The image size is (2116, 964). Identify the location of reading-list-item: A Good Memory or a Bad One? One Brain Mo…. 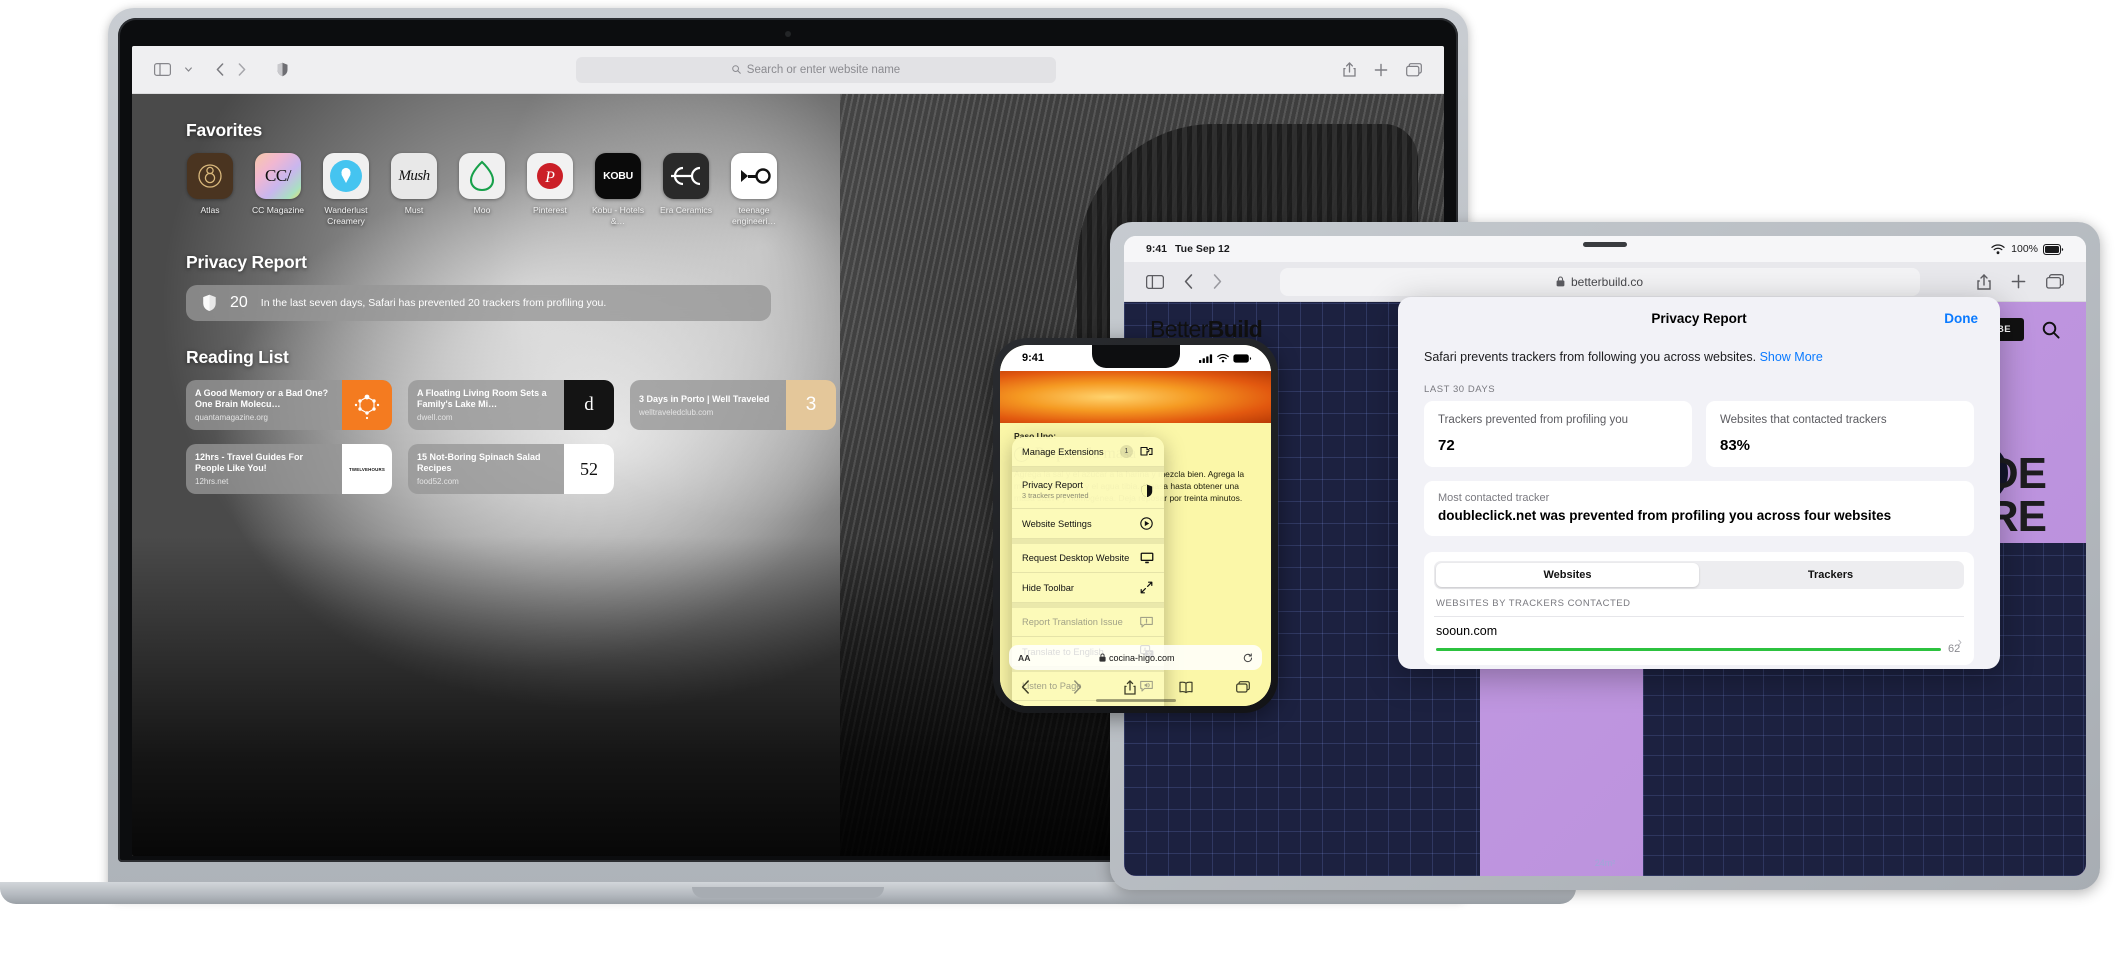
(289, 405).